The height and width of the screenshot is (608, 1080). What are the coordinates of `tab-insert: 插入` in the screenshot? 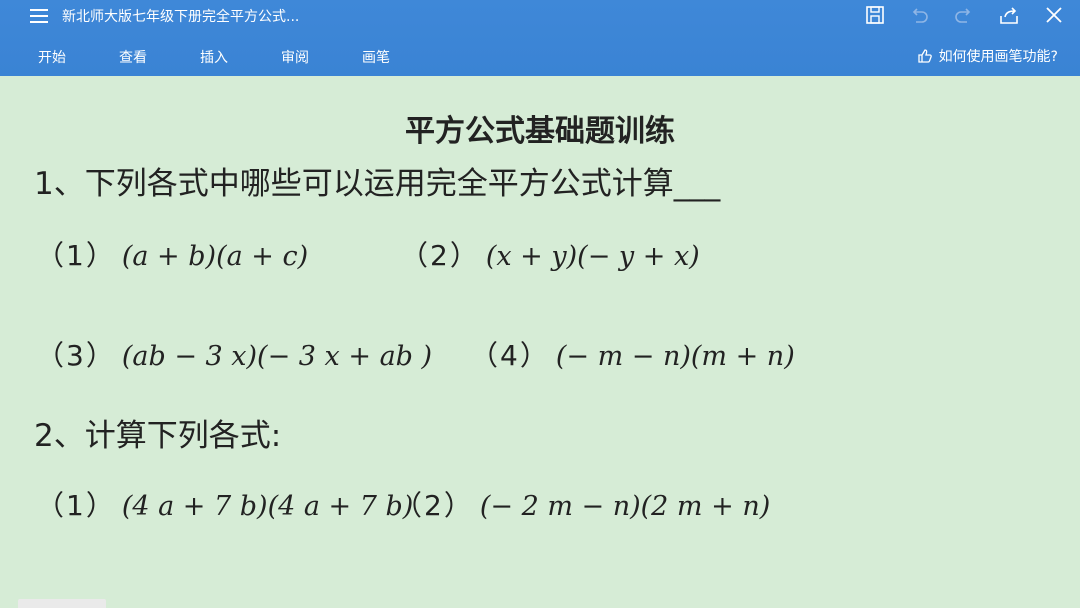 It's located at (214, 57).